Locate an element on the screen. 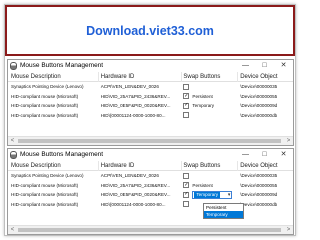 The height and width of the screenshot is (240, 320). dropdown-option-temporary: Temporary is located at coordinates (223, 214).